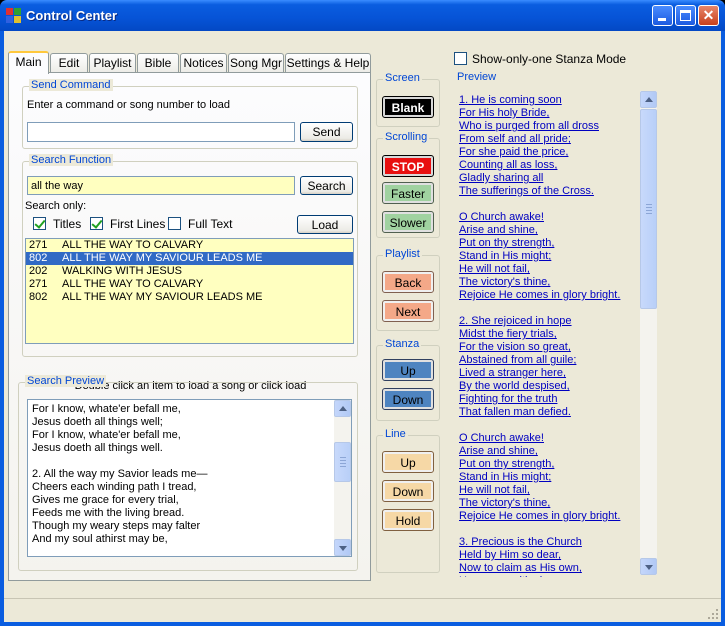  I want to click on preview-lyric-line: Counting all as loss,, so click(549, 165).